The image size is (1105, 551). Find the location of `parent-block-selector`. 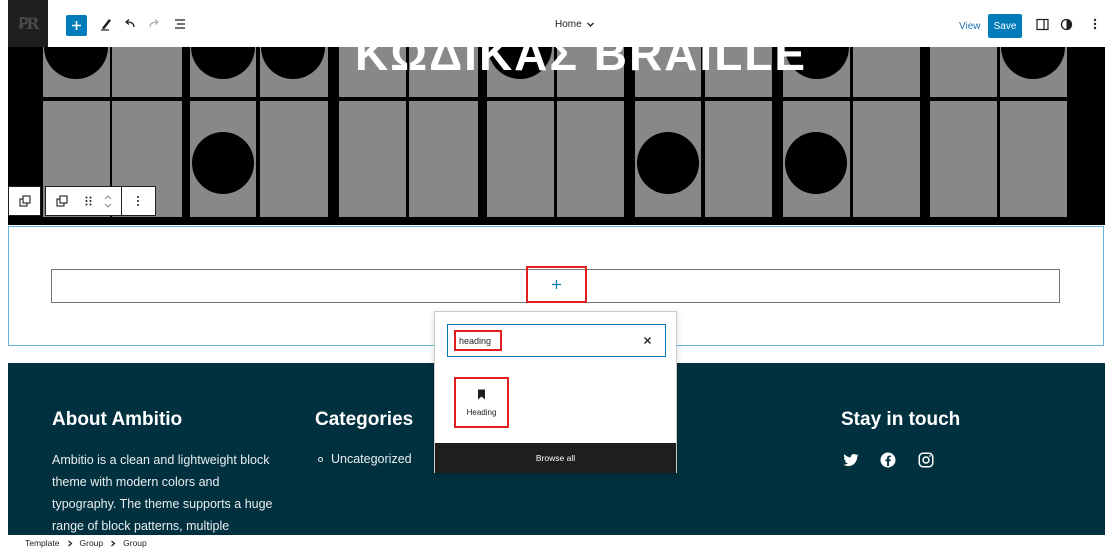

parent-block-selector is located at coordinates (24, 201).